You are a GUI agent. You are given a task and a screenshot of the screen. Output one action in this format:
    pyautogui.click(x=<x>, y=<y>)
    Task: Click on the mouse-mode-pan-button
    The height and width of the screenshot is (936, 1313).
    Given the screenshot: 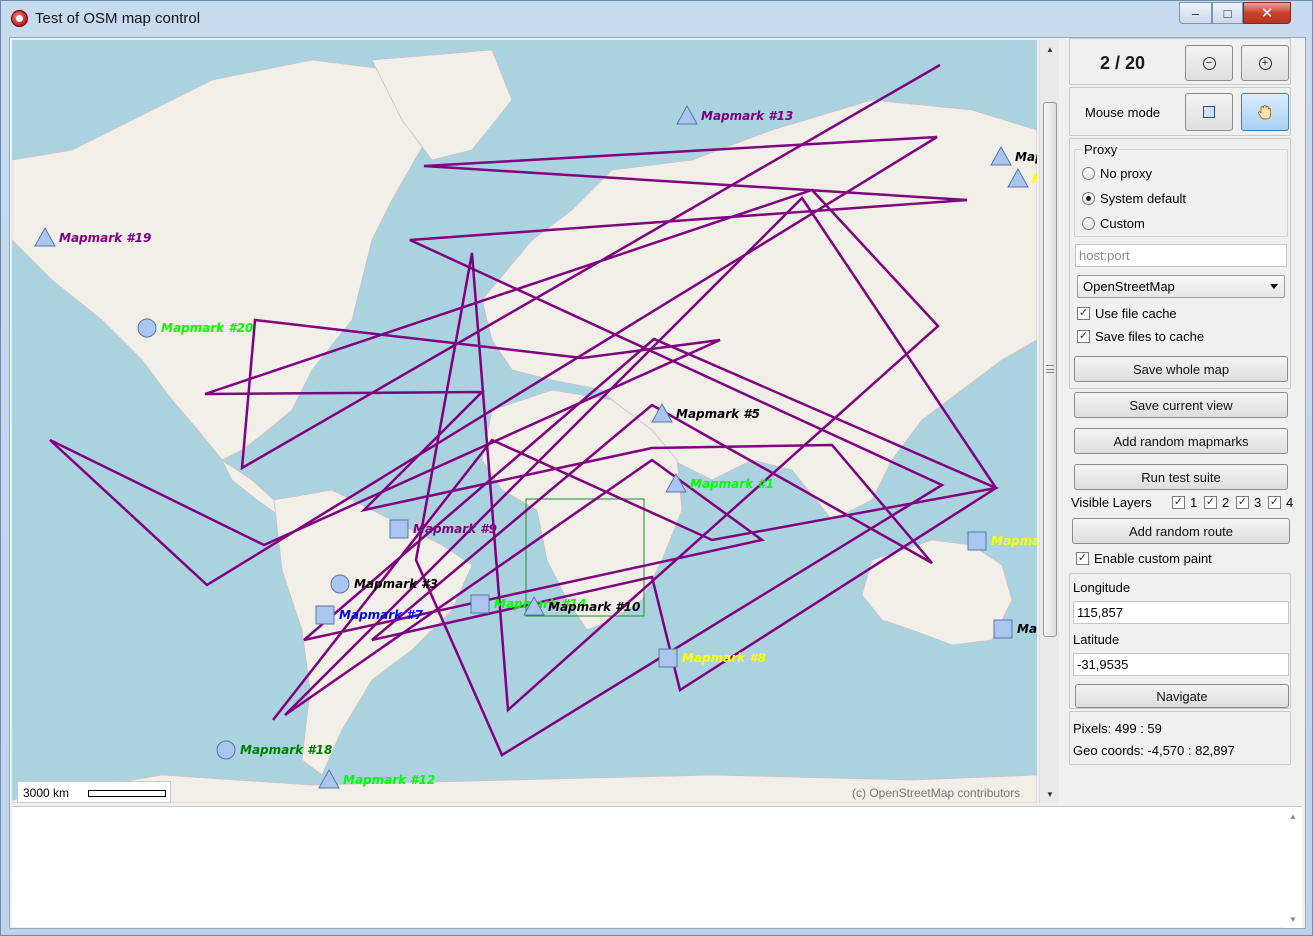 What is the action you would take?
    pyautogui.click(x=1265, y=112)
    